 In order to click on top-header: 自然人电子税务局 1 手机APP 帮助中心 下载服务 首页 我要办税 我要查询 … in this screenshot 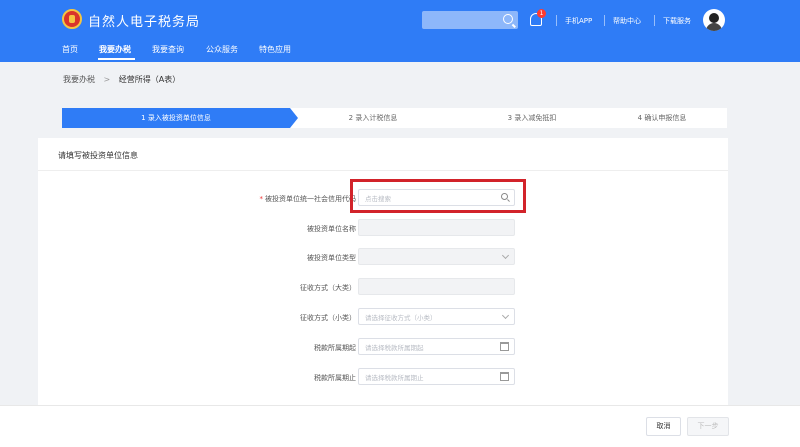, I will do `click(400, 31)`.